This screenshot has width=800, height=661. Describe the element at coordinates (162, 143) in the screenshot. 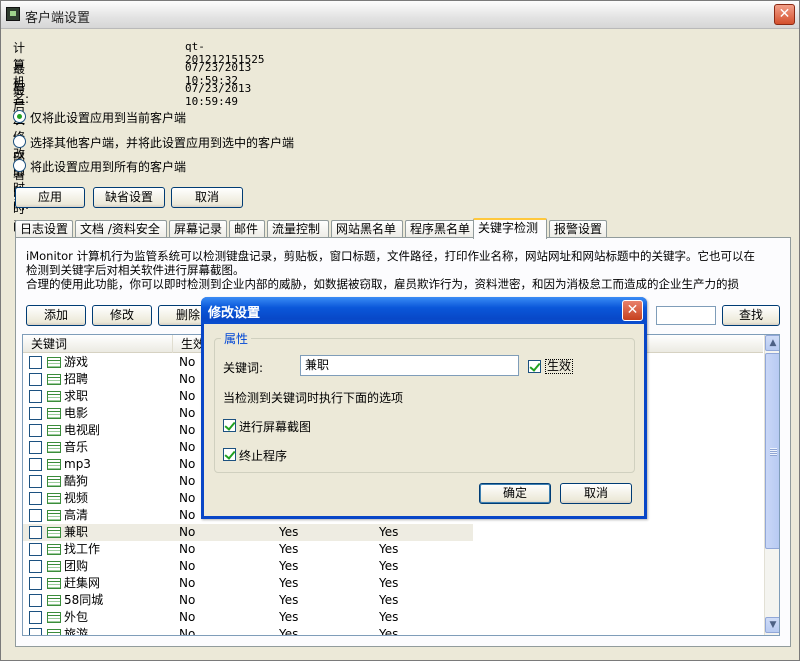

I see `radio-label: 选择其他客户端，并将此设置应用到选中的客户端` at that location.